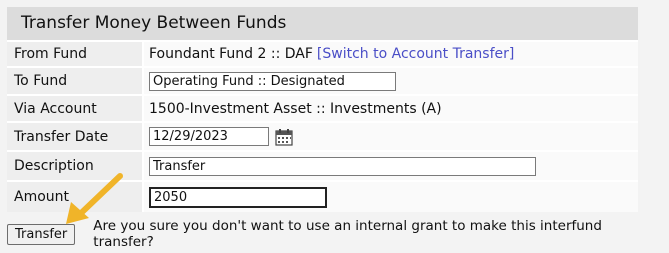  I want to click on via-account-value: 1500-Investment Asset :: Investments (A), so click(295, 108).